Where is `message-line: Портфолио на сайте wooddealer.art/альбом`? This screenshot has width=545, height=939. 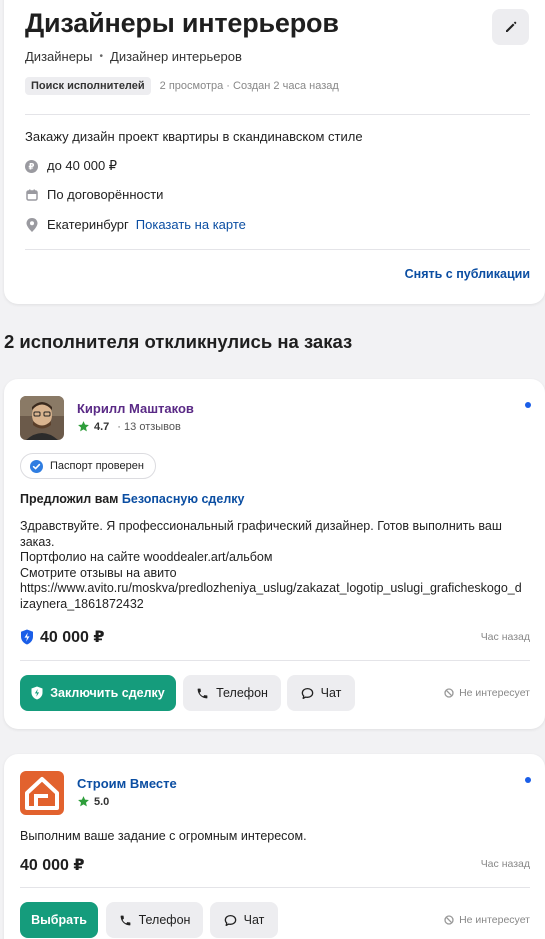 message-line: Портфолио на сайте wooddealer.art/альбом is located at coordinates (146, 557).